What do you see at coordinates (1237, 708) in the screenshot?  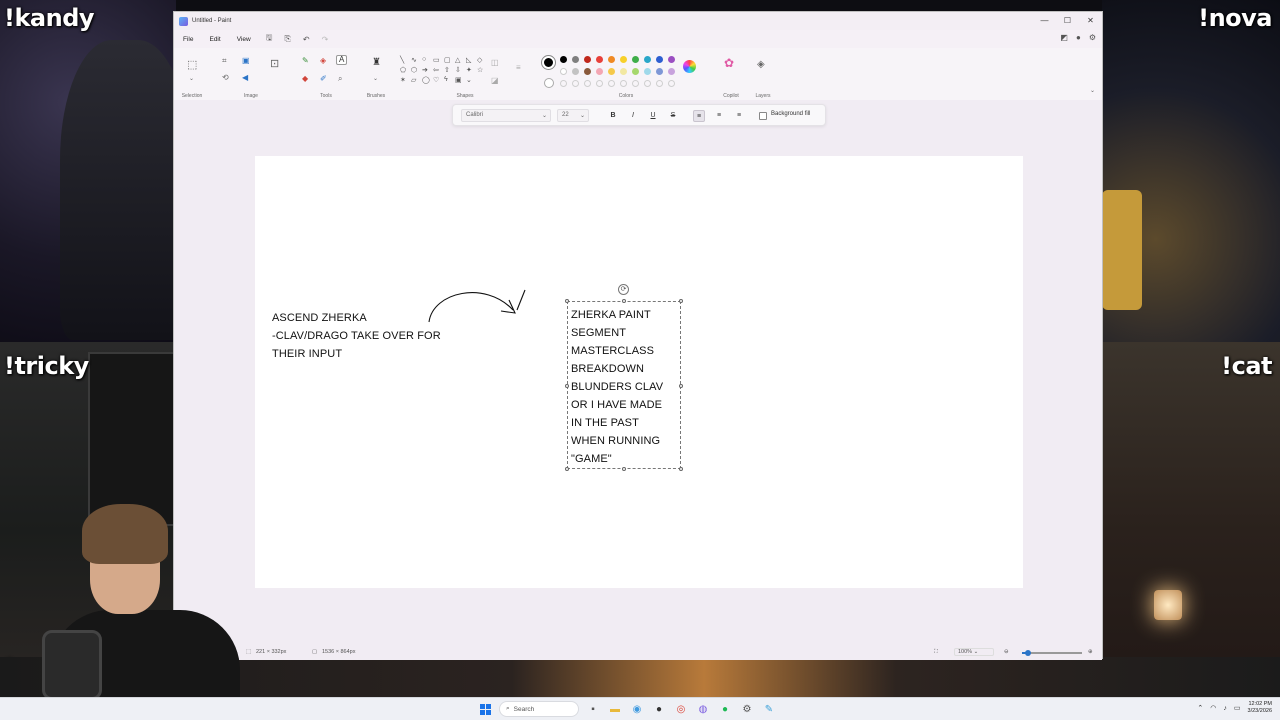 I see `battery-icon: ▭` at bounding box center [1237, 708].